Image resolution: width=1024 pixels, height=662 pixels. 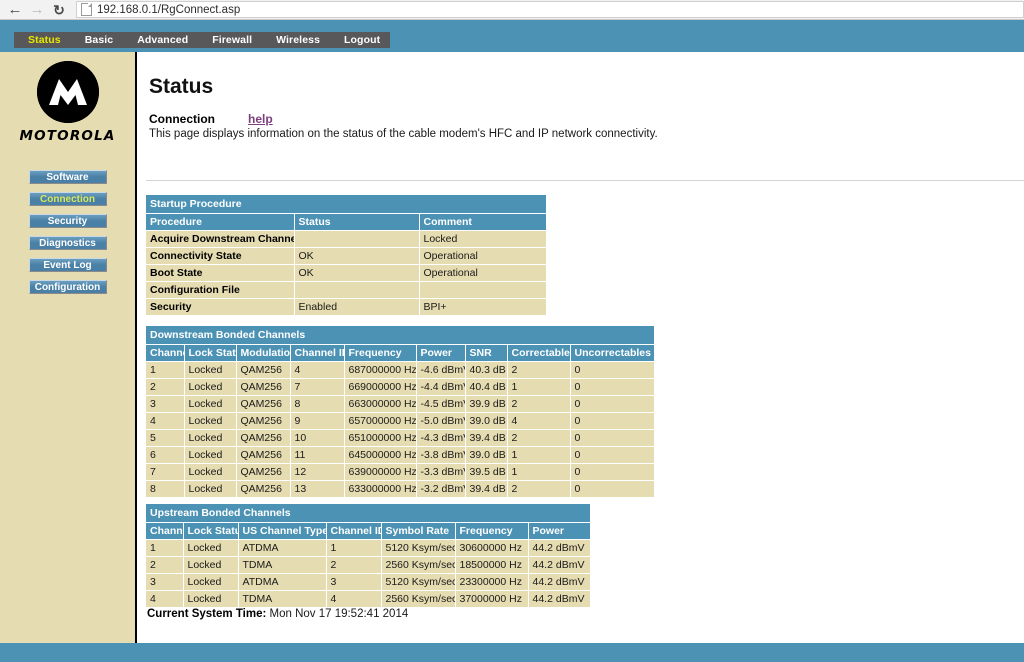 I want to click on nav-item-wireless: Wireless, so click(x=298, y=40).